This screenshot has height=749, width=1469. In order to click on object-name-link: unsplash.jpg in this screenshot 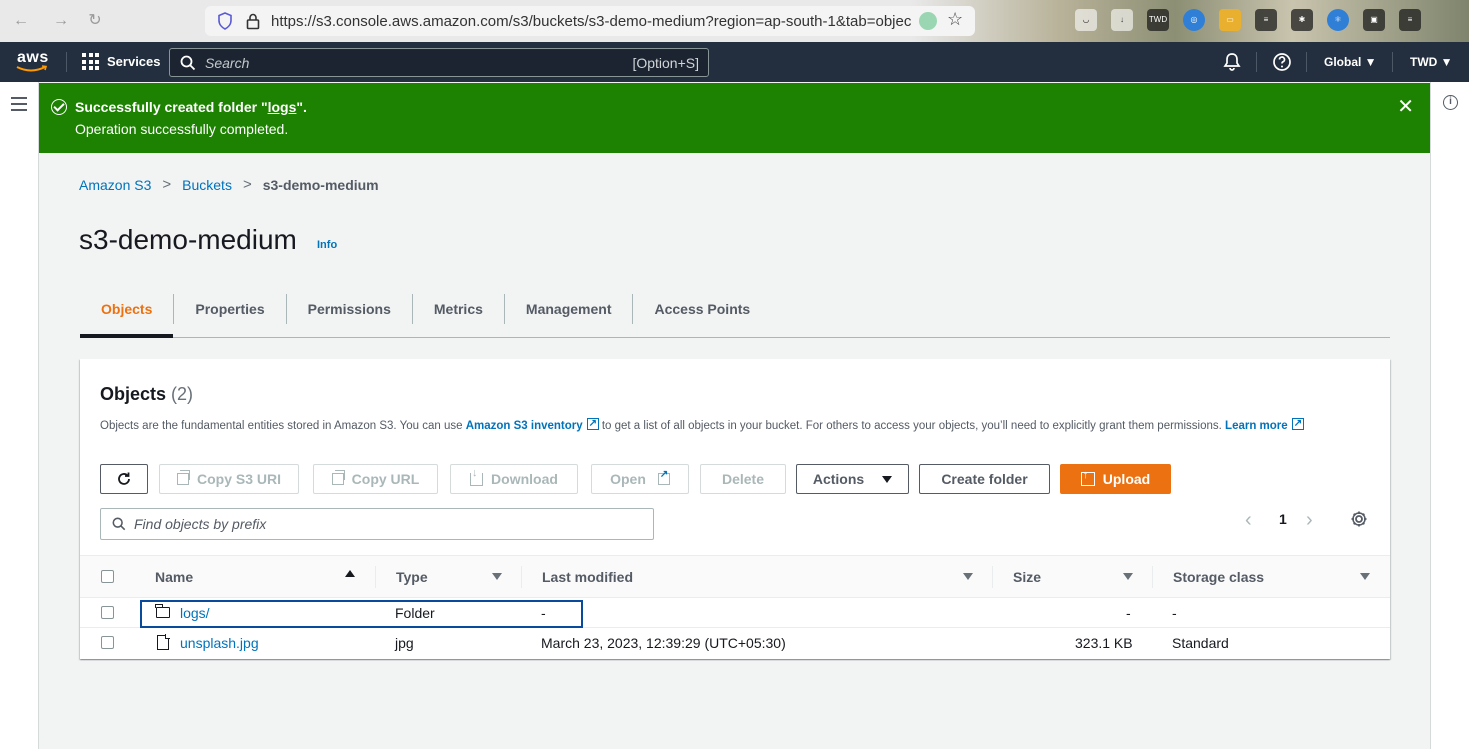, I will do `click(219, 643)`.